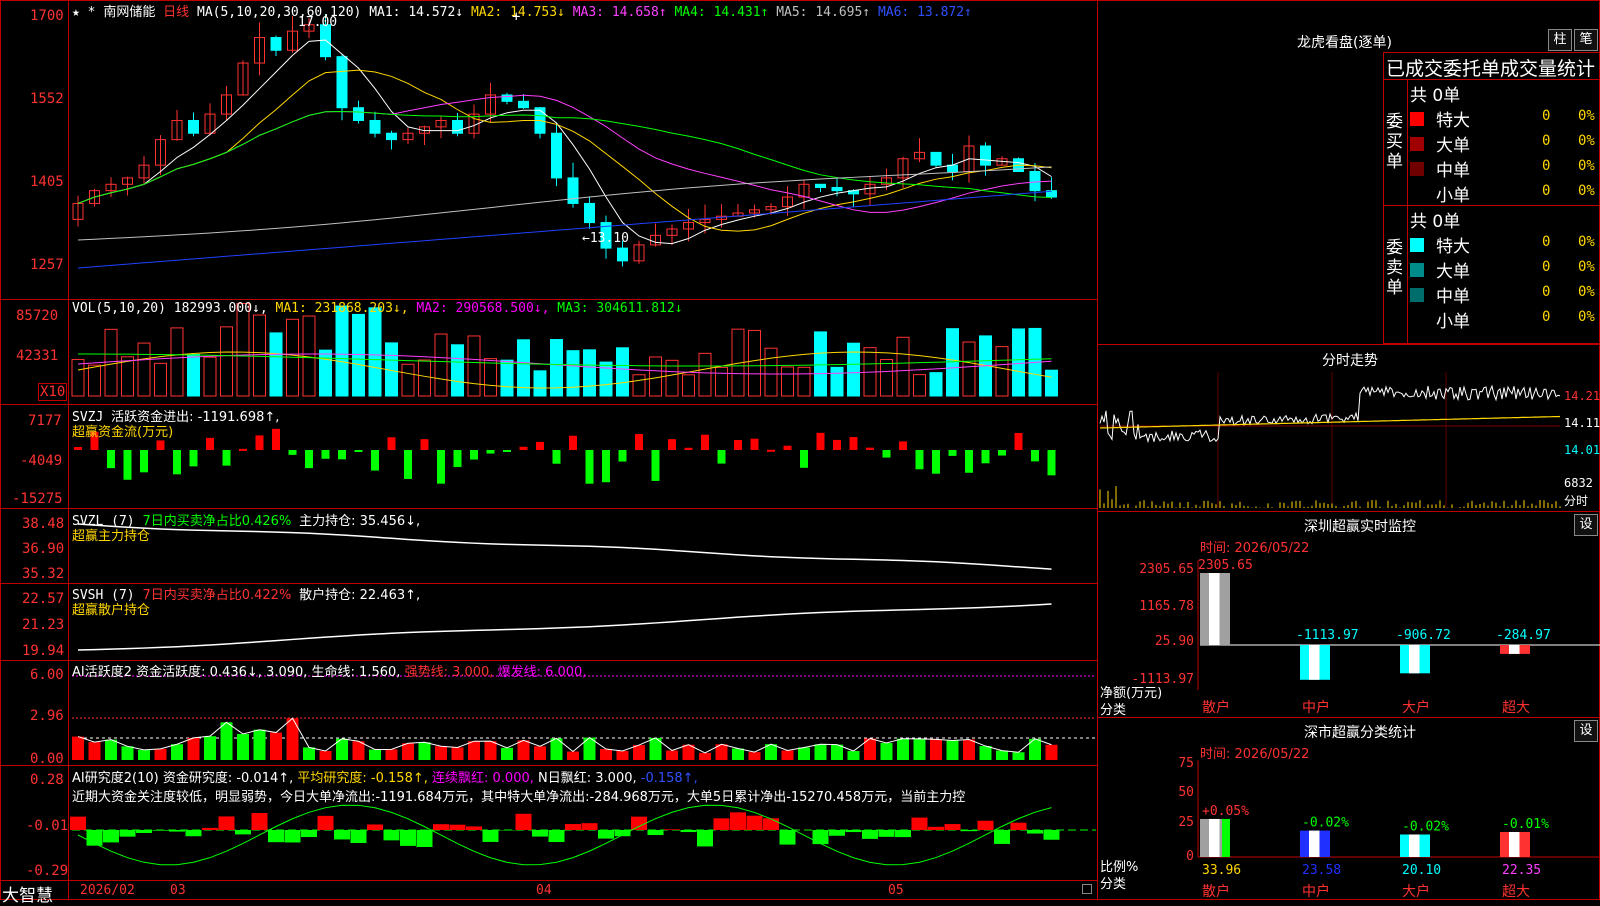  I want to click on order-row-label: 小单, so click(1453, 193).